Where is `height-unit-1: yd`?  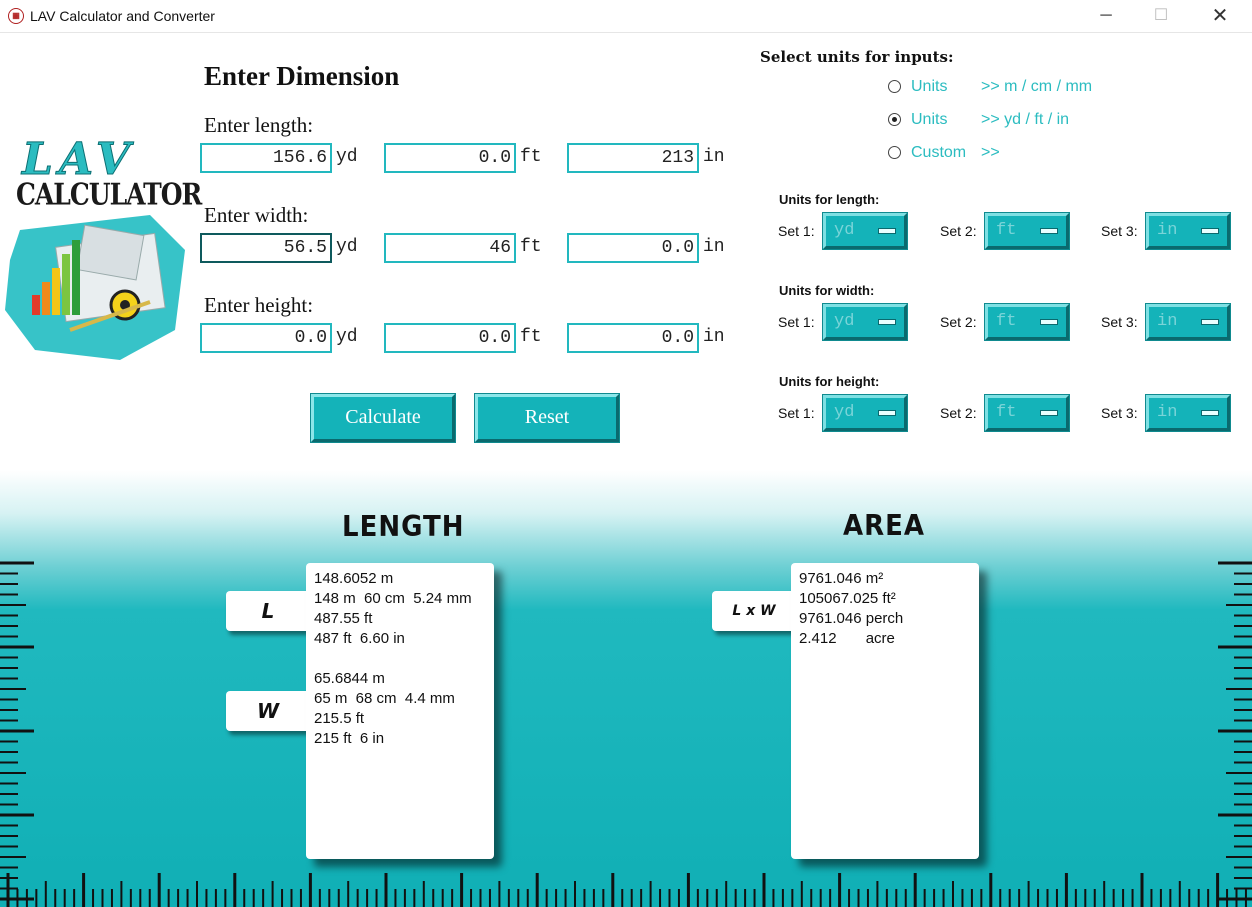
height-unit-1: yd is located at coordinates (347, 337).